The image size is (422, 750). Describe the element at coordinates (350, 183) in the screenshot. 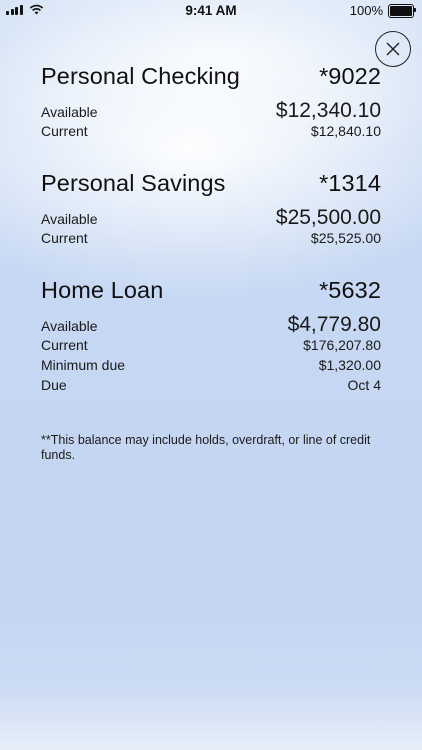

I see `account-number: *1314` at that location.